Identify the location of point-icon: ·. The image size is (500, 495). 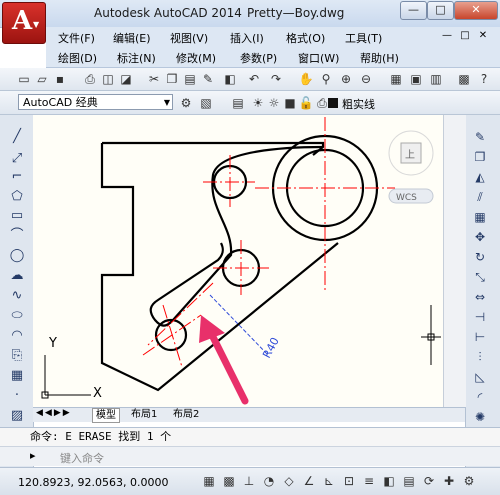
(17, 396).